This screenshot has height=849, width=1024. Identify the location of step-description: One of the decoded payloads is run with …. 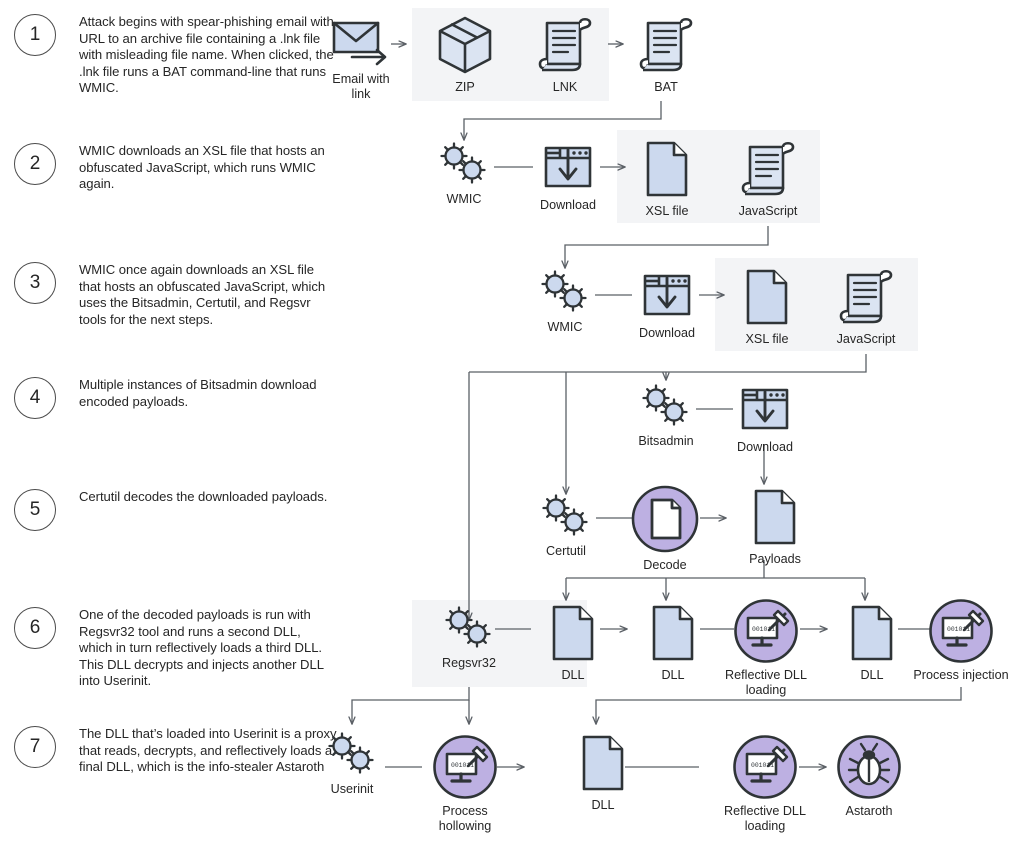
(201, 648).